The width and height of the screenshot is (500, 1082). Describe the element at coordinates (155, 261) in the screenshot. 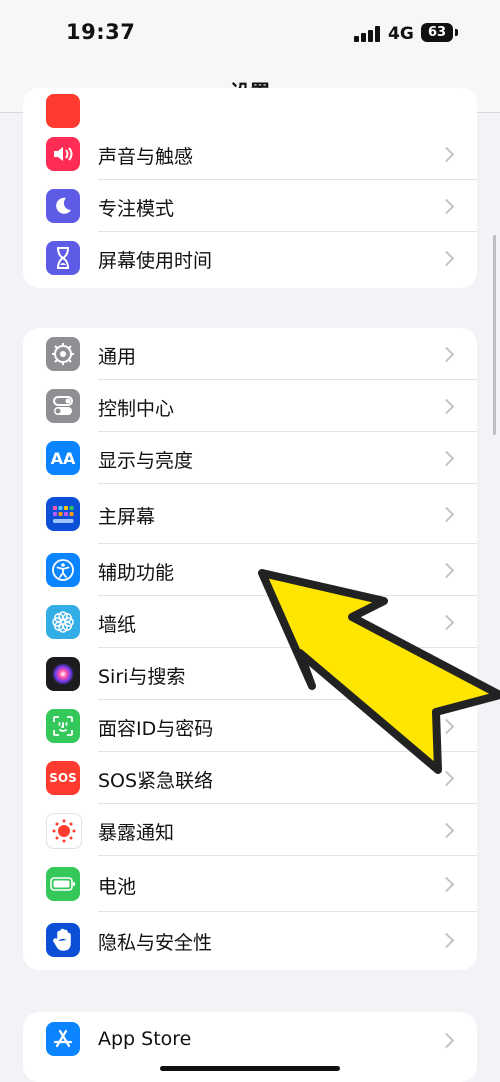

I see `settings-row-label: 屏幕使用时间` at that location.